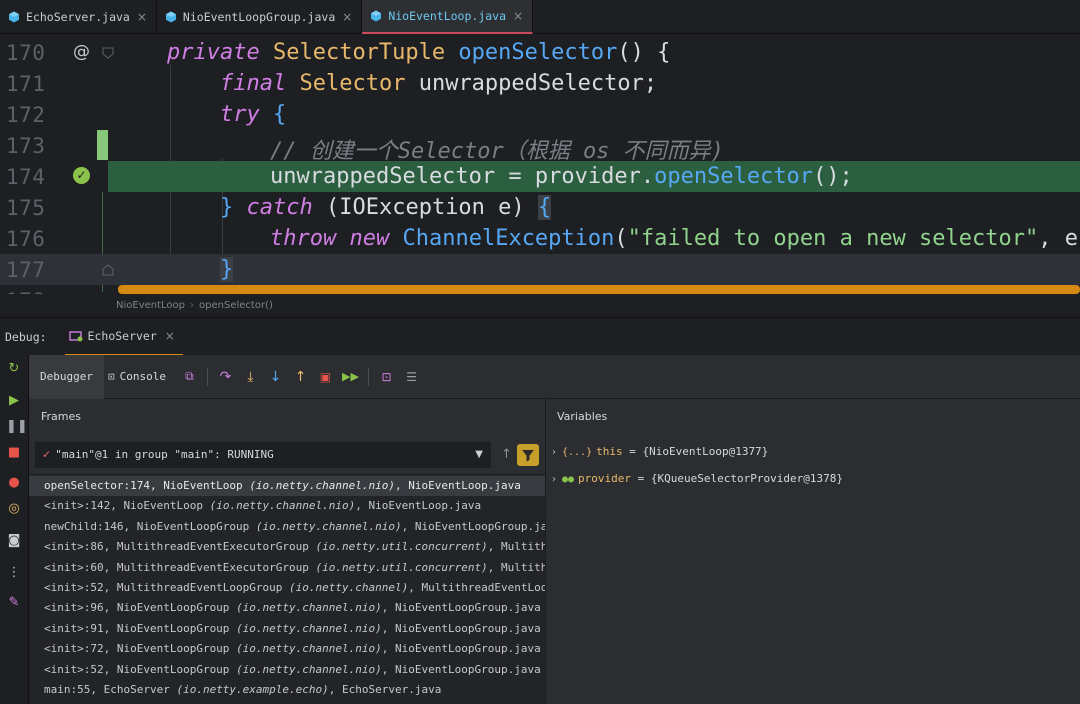 Image resolution: width=1080 pixels, height=704 pixels. I want to click on code-text: } catch (IOException e) {, so click(386, 207).